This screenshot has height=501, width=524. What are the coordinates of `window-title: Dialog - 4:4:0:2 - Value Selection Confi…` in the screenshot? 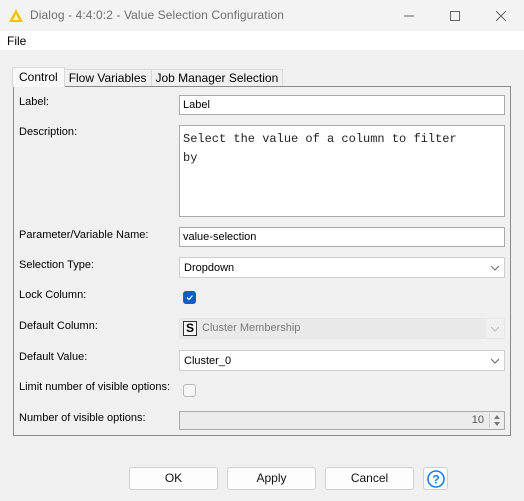 It's located at (157, 15).